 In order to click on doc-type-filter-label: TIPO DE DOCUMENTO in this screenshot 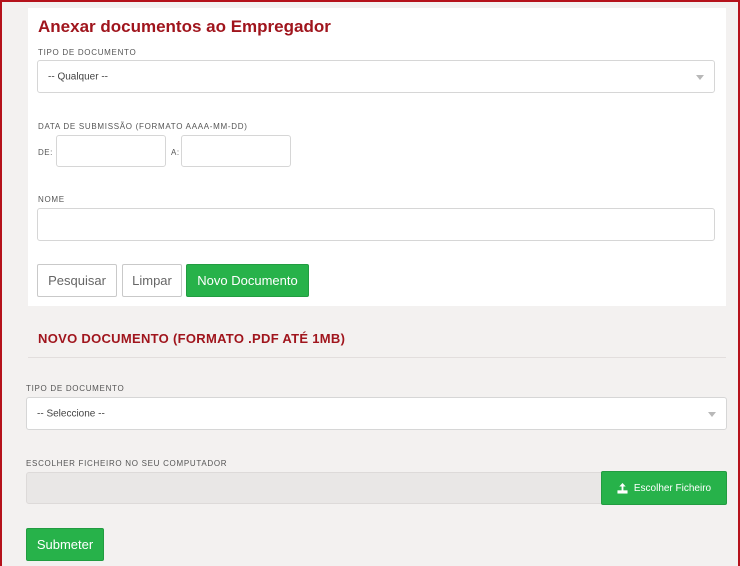, I will do `click(87, 52)`.